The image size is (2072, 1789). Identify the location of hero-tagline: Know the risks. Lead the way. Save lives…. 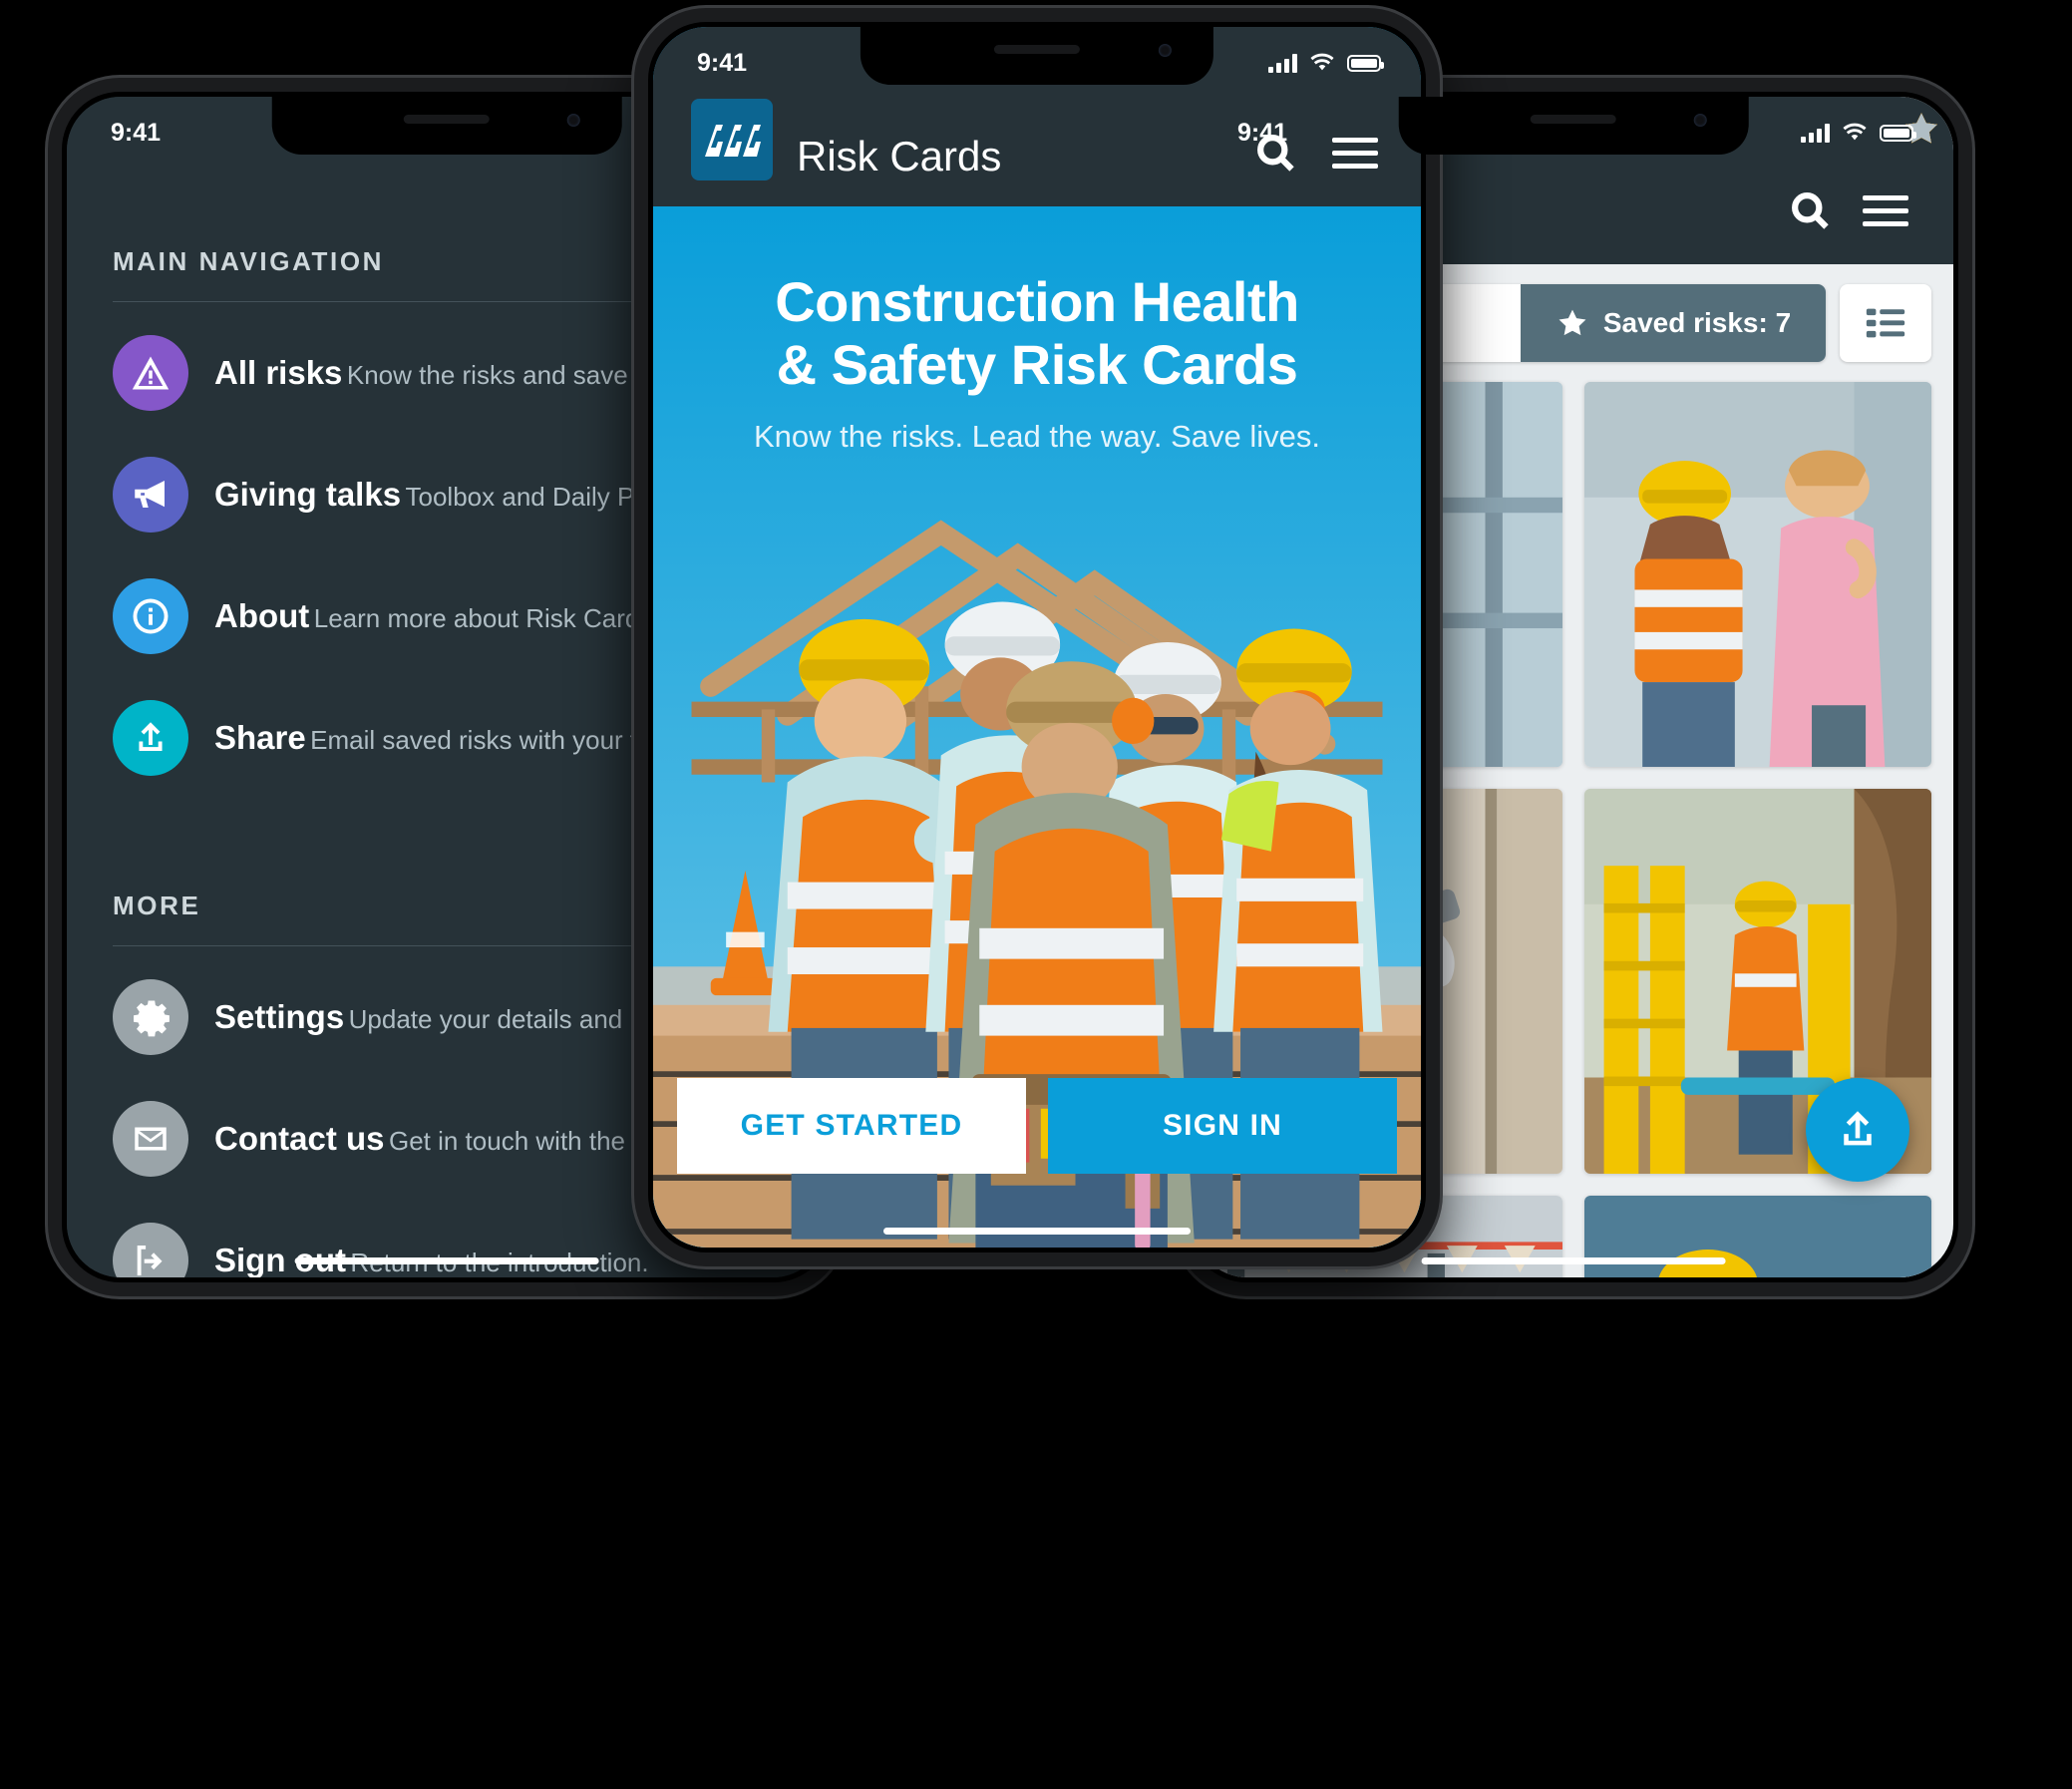
(1037, 436).